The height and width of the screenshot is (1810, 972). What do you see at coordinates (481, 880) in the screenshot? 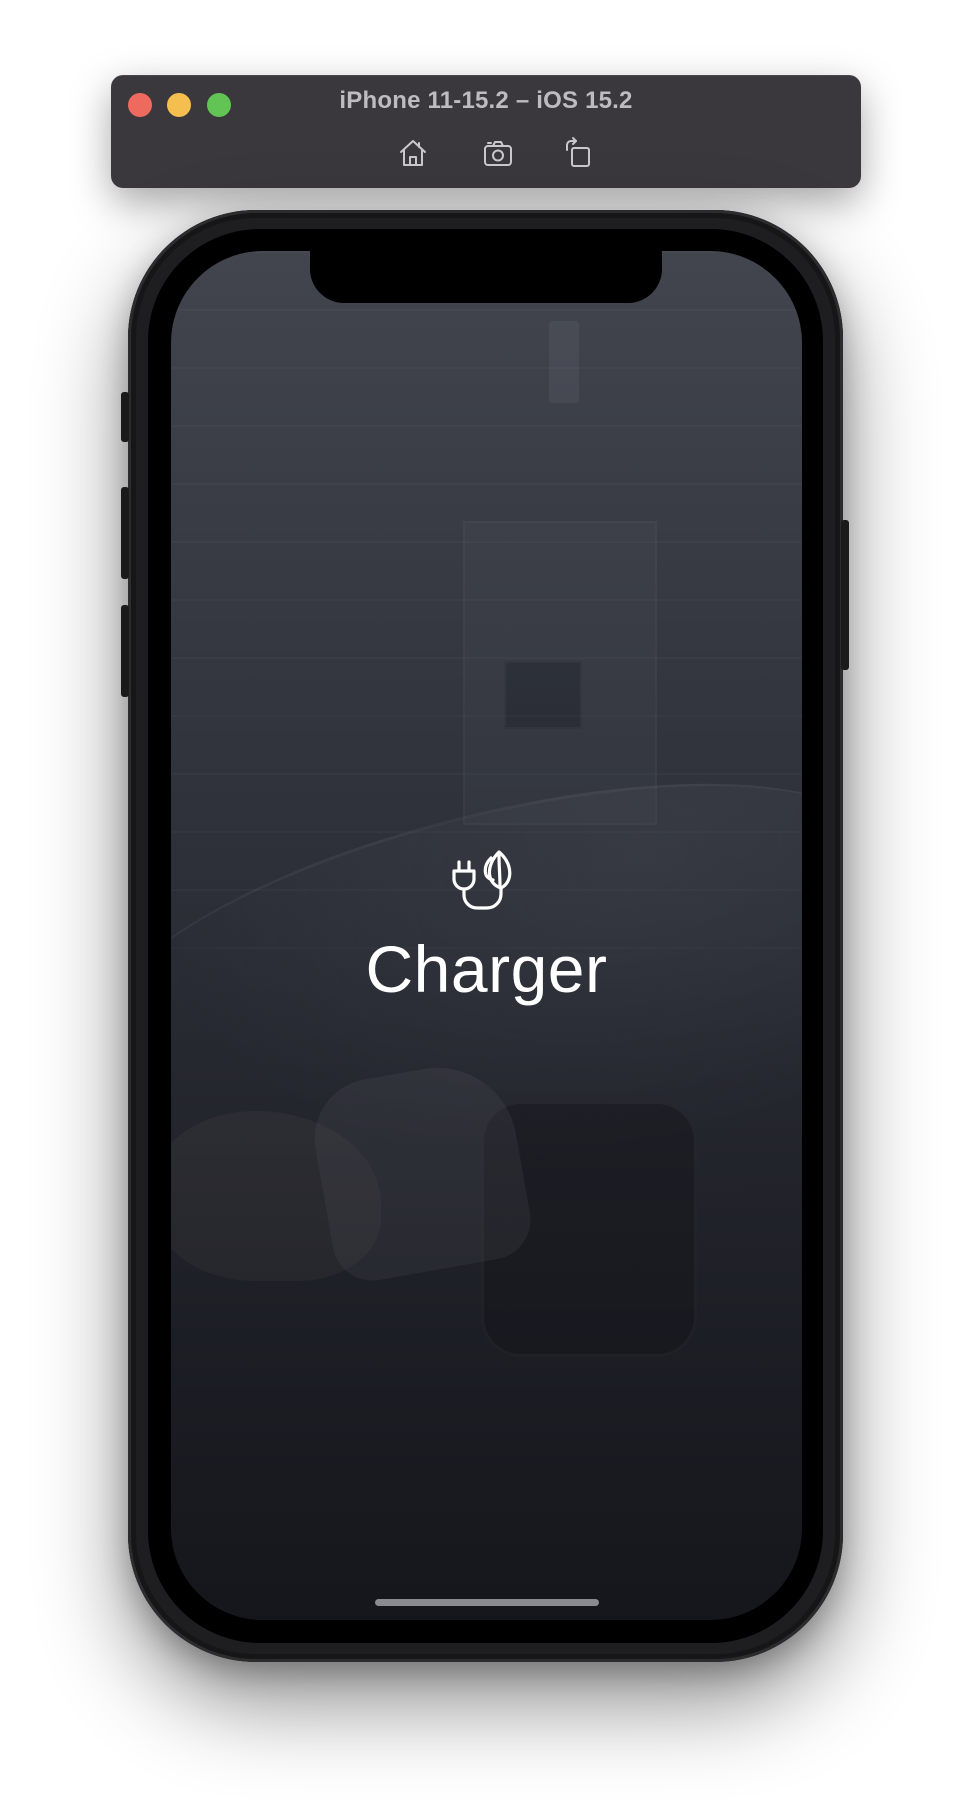
I see `plug-leaf-icon` at bounding box center [481, 880].